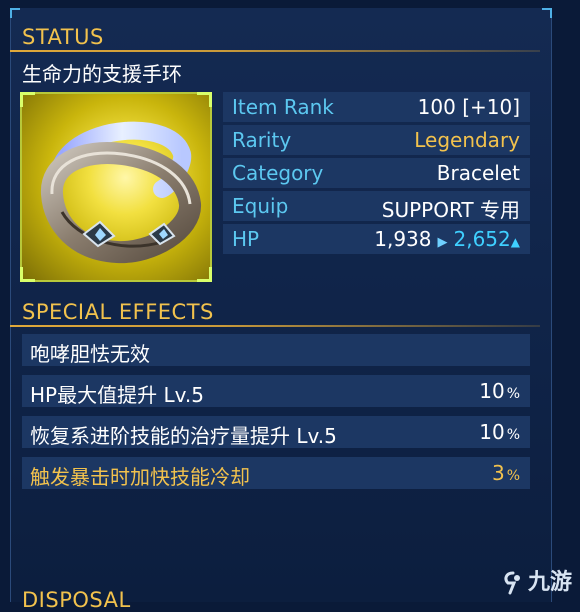  What do you see at coordinates (376, 140) in the screenshot?
I see `stat-row-rarity: Rarity Legendary` at bounding box center [376, 140].